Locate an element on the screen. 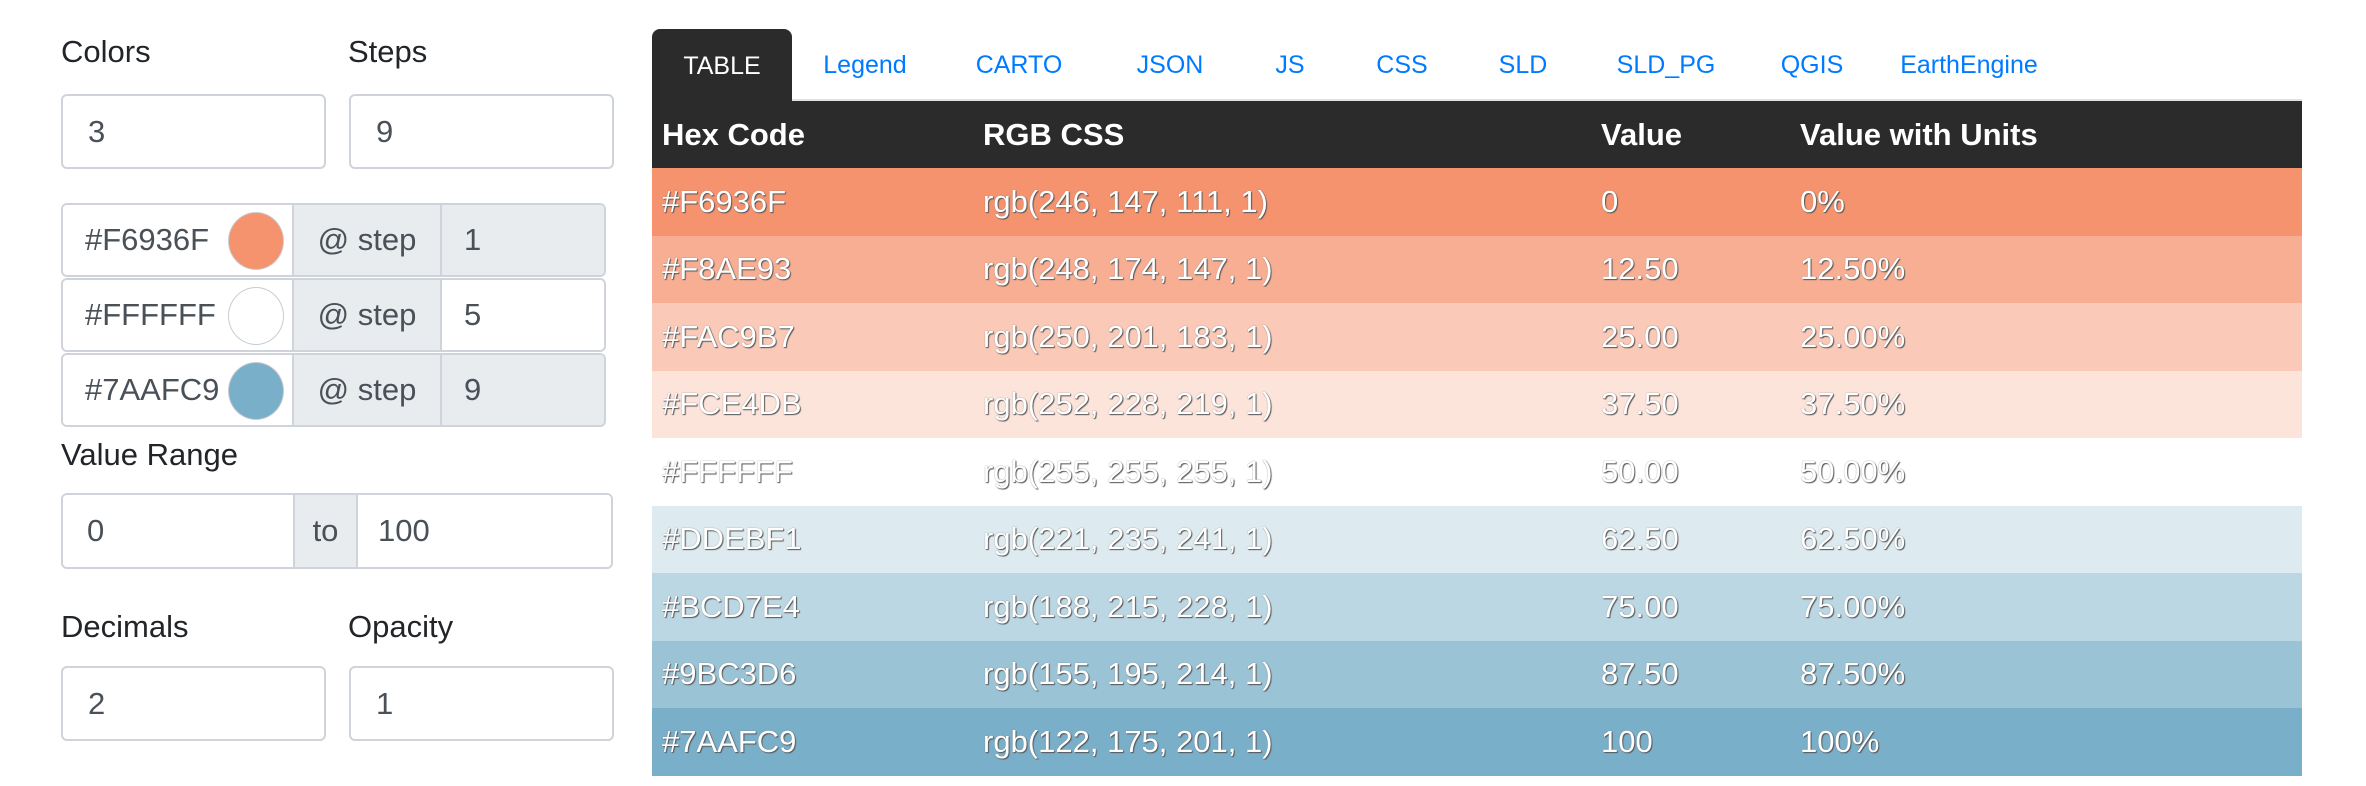 This screenshot has height=786, width=2366. color-stop-row: #7AAFC9 @ step 9 is located at coordinates (333, 390).